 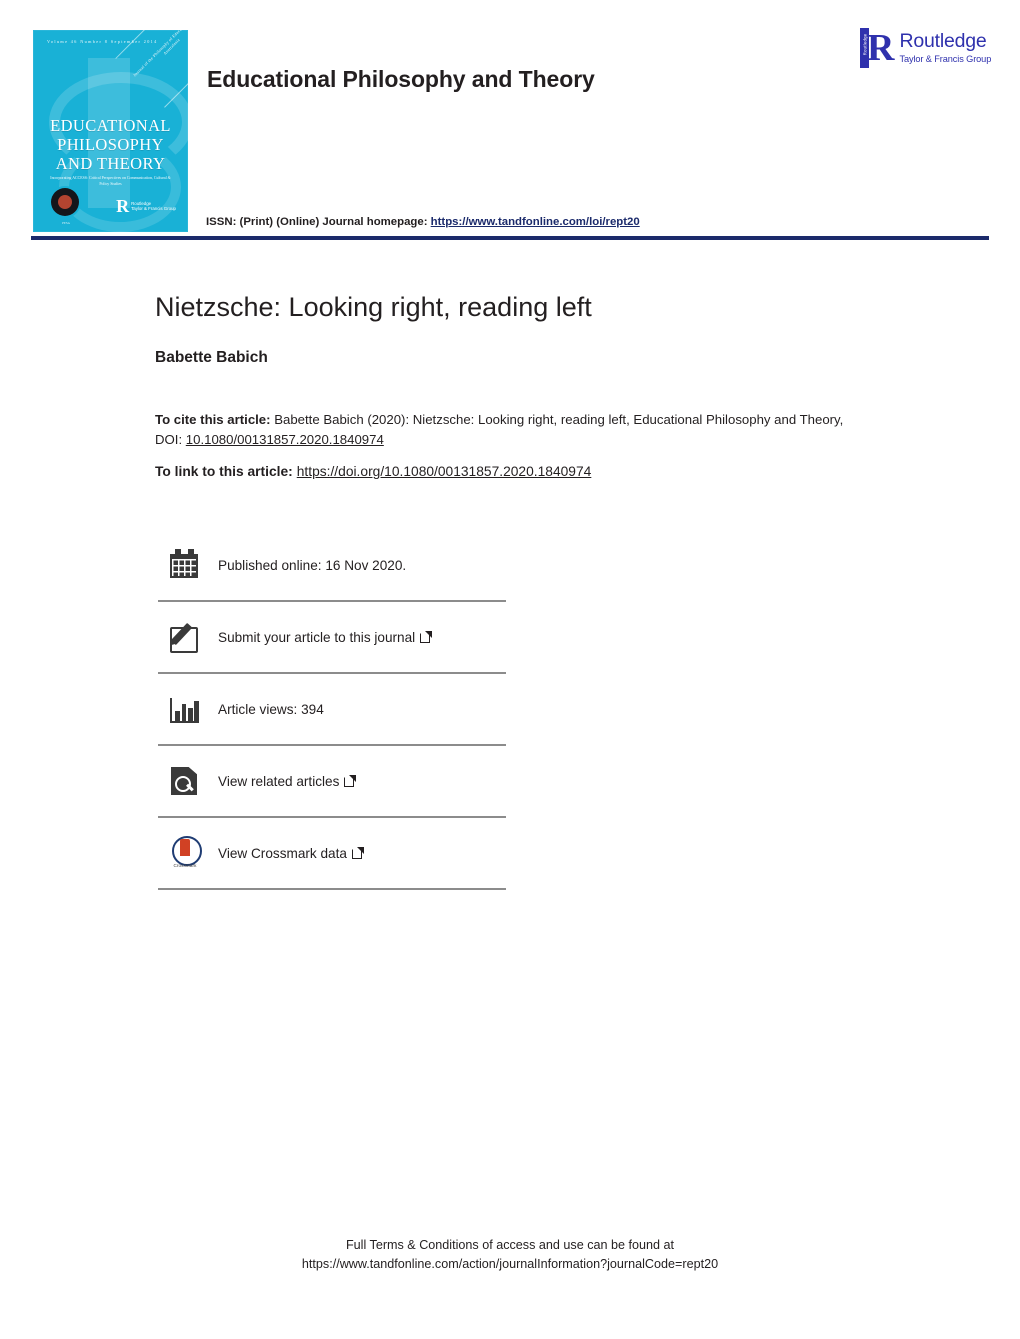 What do you see at coordinates (317, 637) in the screenshot?
I see `submit-article-text: Submit your article to this journal` at bounding box center [317, 637].